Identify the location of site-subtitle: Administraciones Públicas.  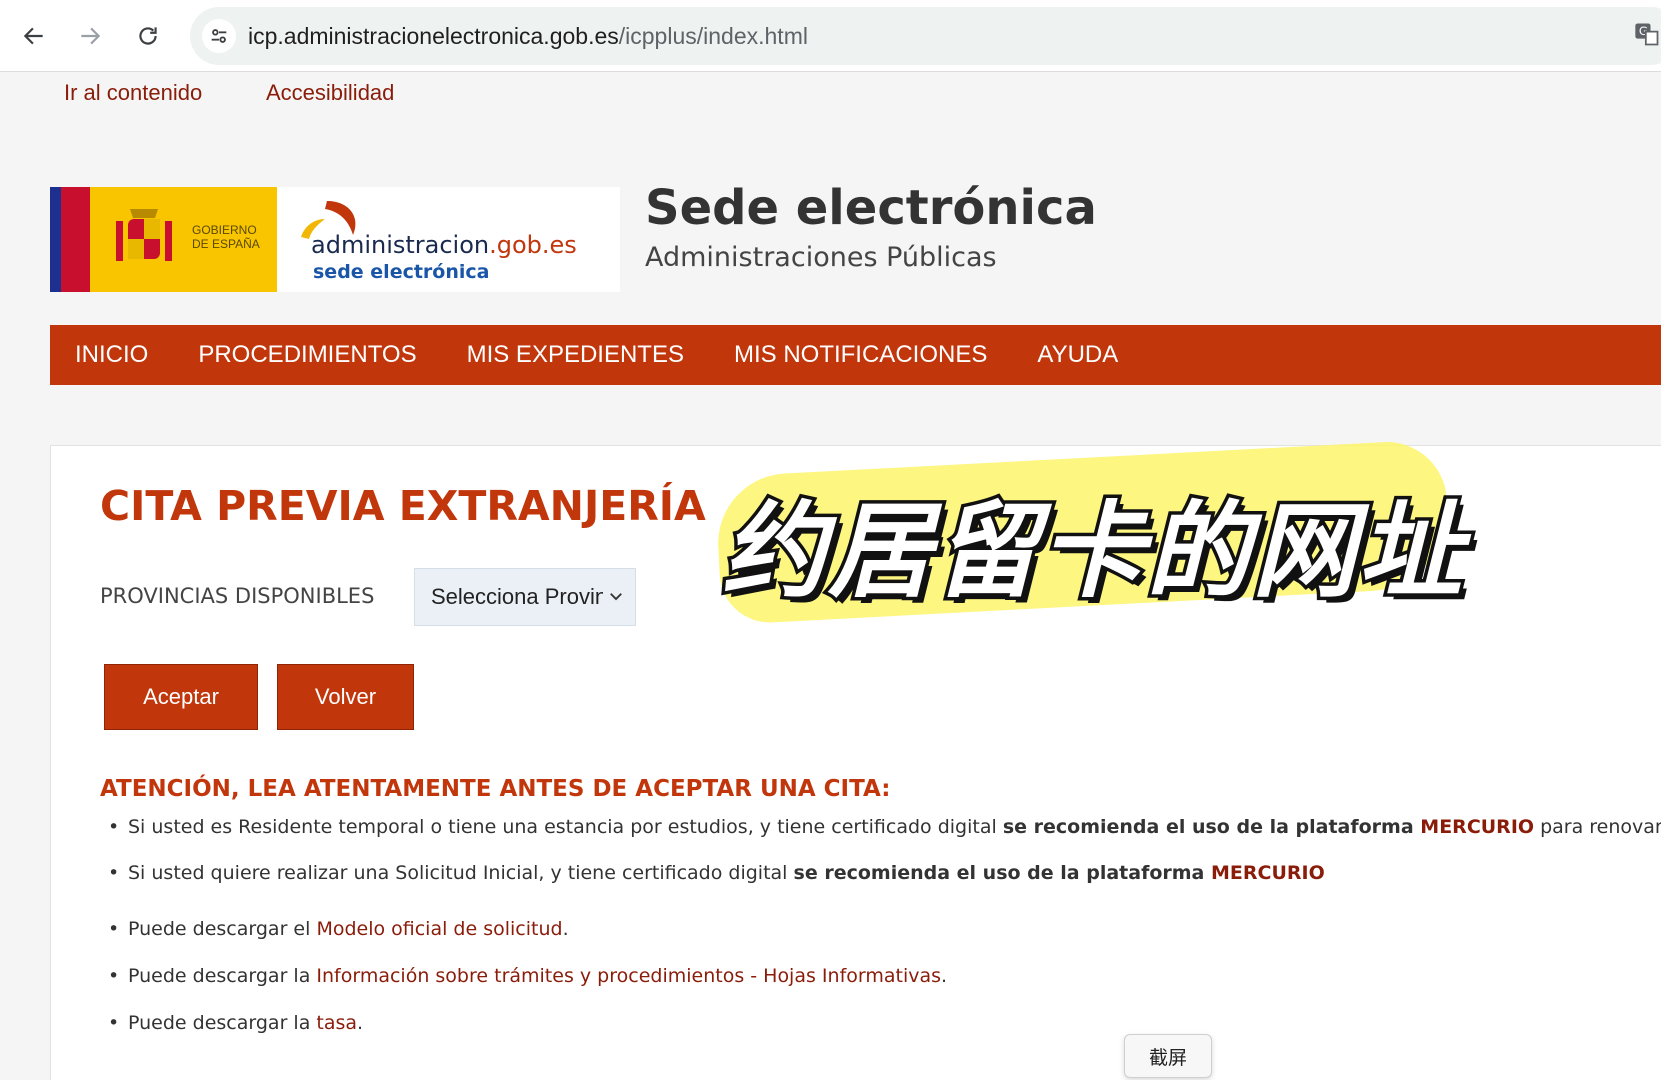
(821, 257).